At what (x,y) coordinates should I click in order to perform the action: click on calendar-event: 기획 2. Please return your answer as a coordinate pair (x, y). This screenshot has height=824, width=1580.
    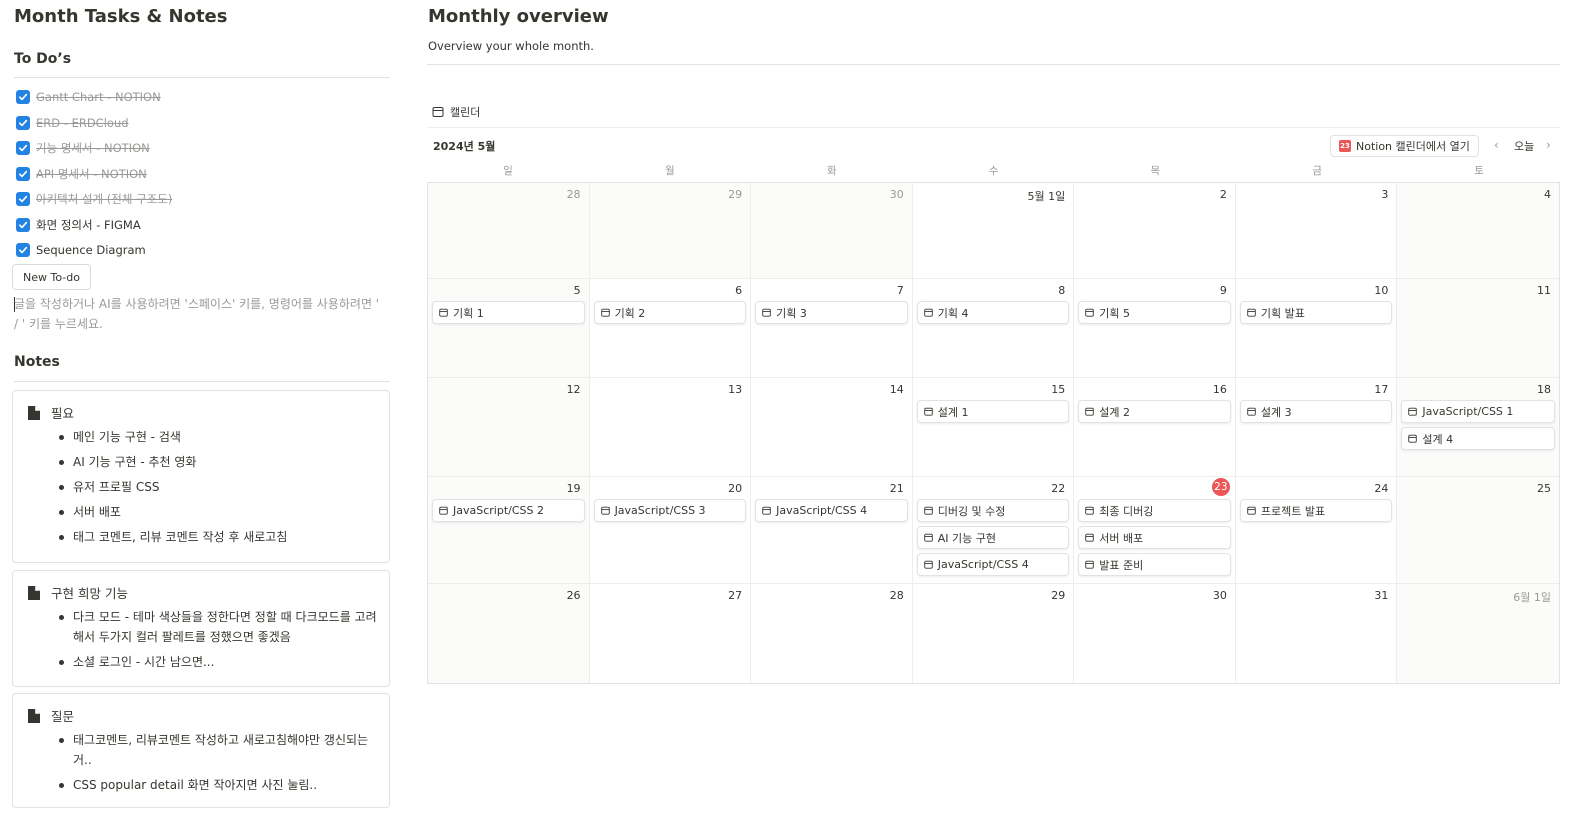
    Looking at the image, I should click on (670, 312).